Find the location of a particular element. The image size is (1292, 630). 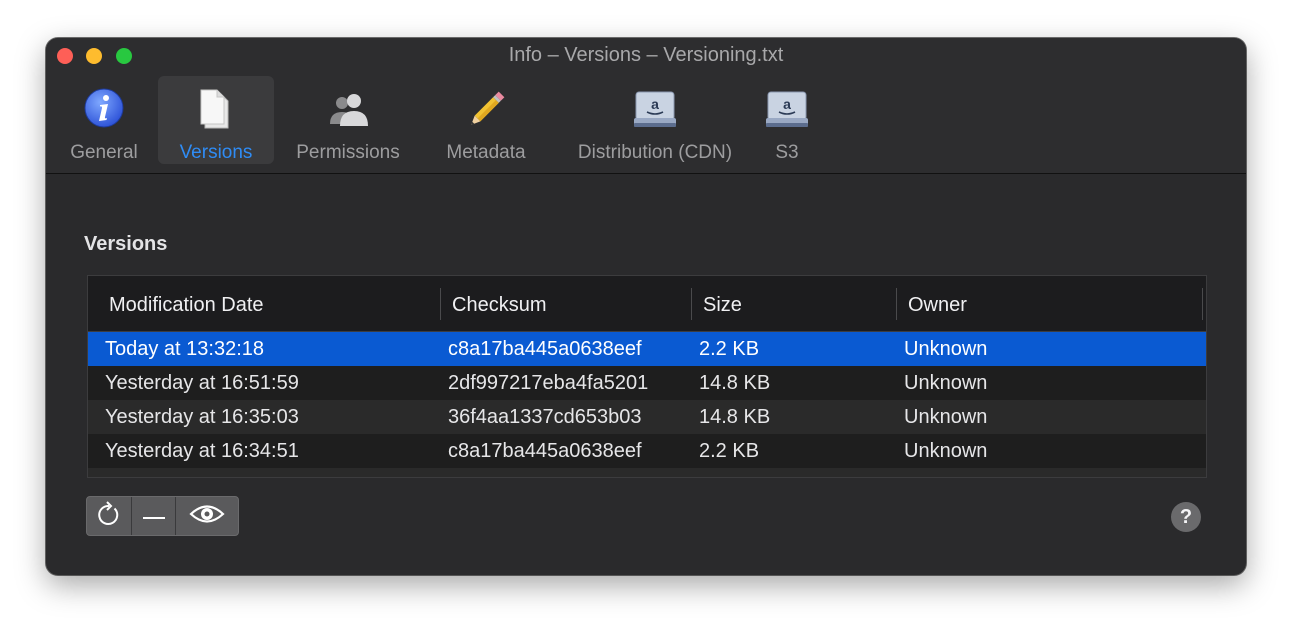

tab-s3-label: S3 is located at coordinates (787, 152).